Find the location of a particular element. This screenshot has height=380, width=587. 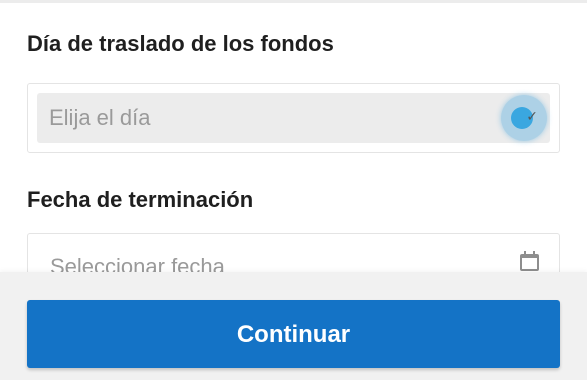

chevron-down-icon: ✓ is located at coordinates (532, 116).